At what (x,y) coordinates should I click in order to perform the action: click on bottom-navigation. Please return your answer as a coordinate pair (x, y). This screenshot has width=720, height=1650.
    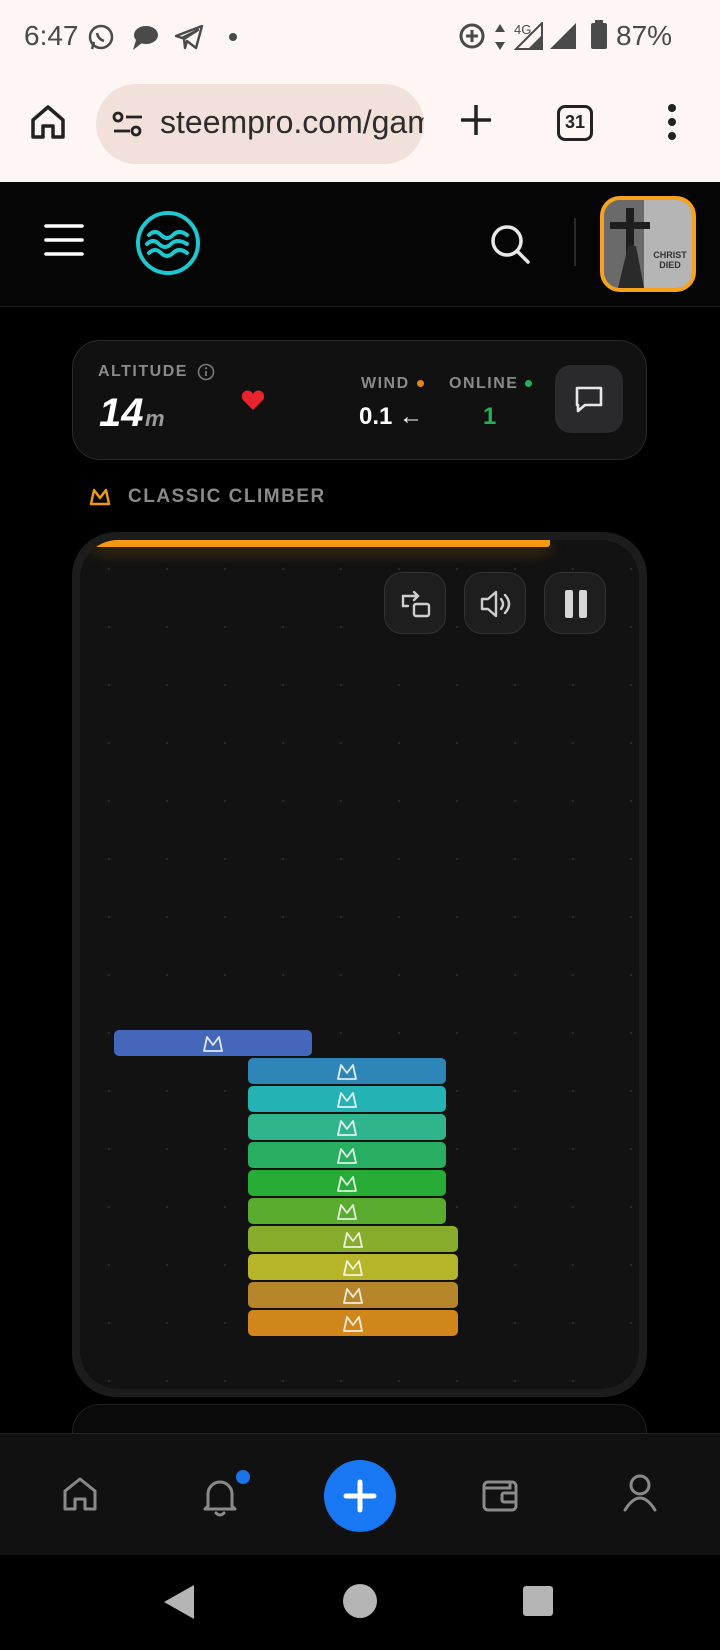
    Looking at the image, I should click on (360, 1494).